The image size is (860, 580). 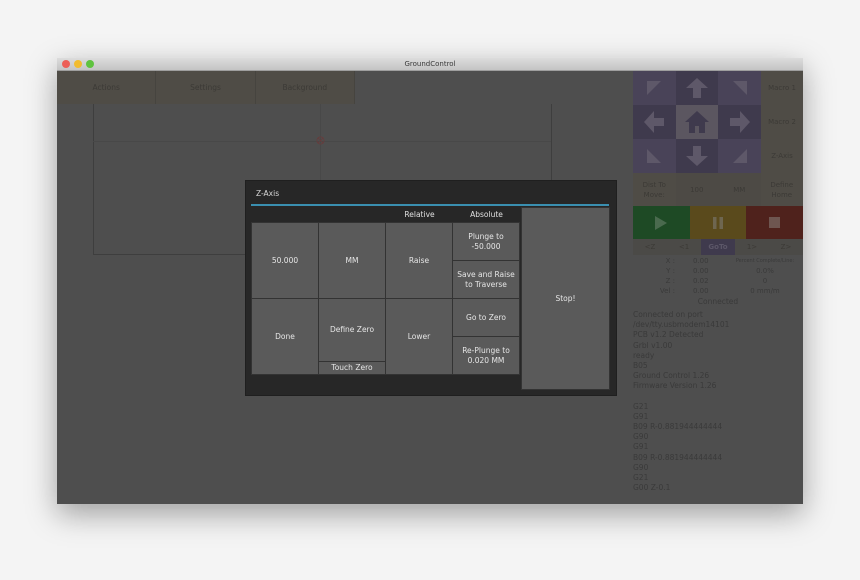 I want to click on define-zero-button: Define Zero, so click(x=352, y=330).